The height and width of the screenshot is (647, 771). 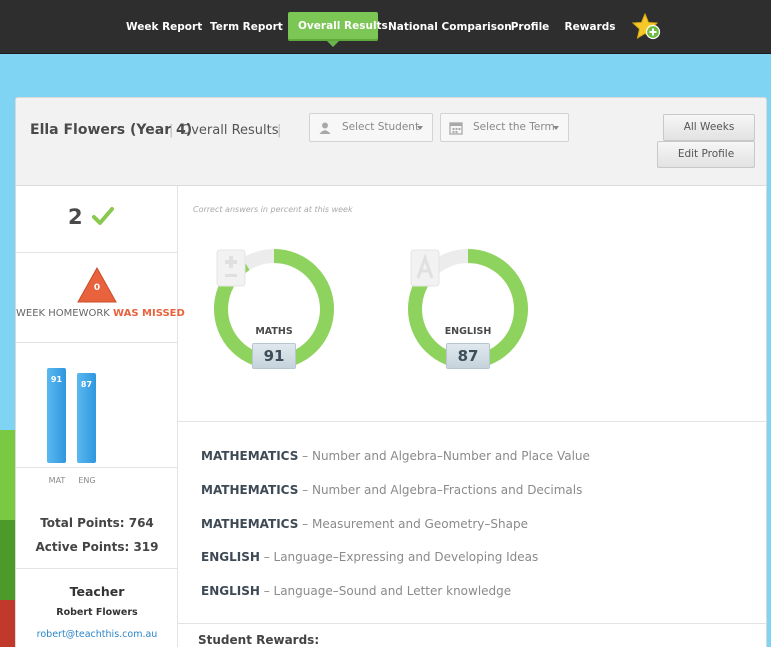 I want to click on maths-label: MATHS, so click(x=274, y=331).